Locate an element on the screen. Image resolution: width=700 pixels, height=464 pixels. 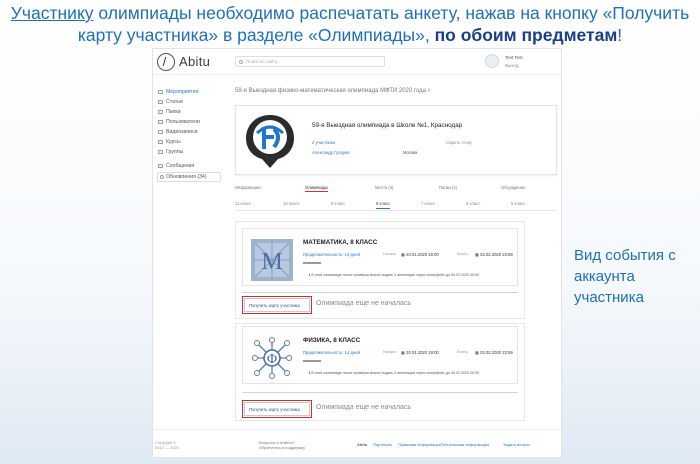
sidebar-item-label: Мероприятия is located at coordinates (182, 92).